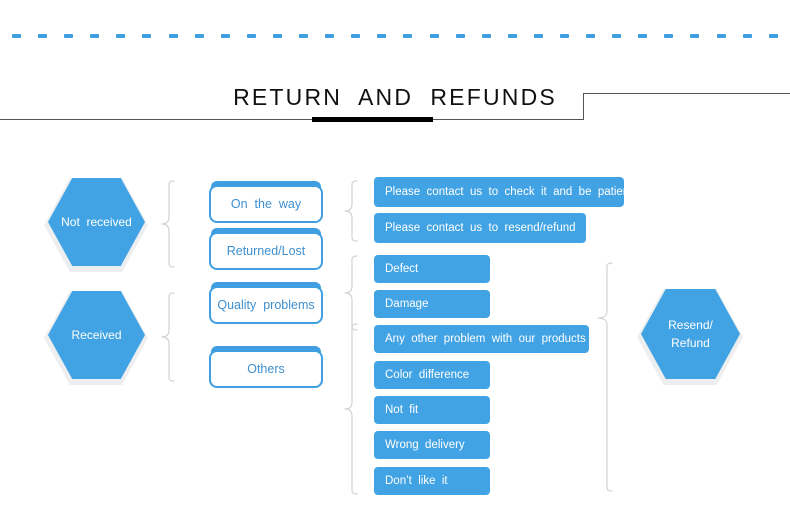  I want to click on brace-on-the-way, so click(351, 211).